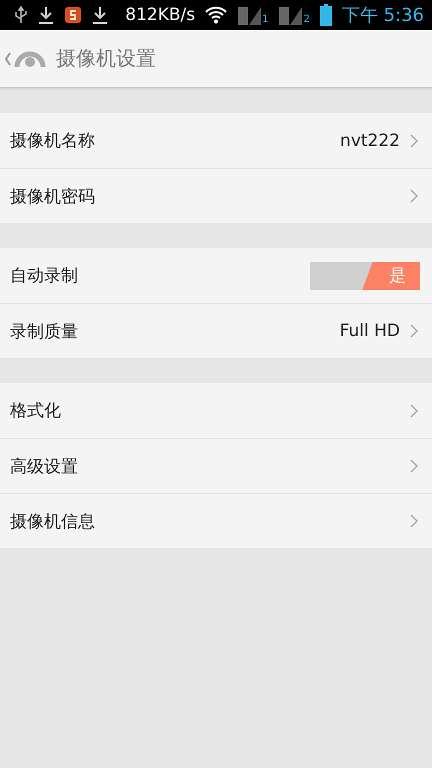 This screenshot has height=768, width=432. I want to click on setting-label: 摄像机名称, so click(53, 141).